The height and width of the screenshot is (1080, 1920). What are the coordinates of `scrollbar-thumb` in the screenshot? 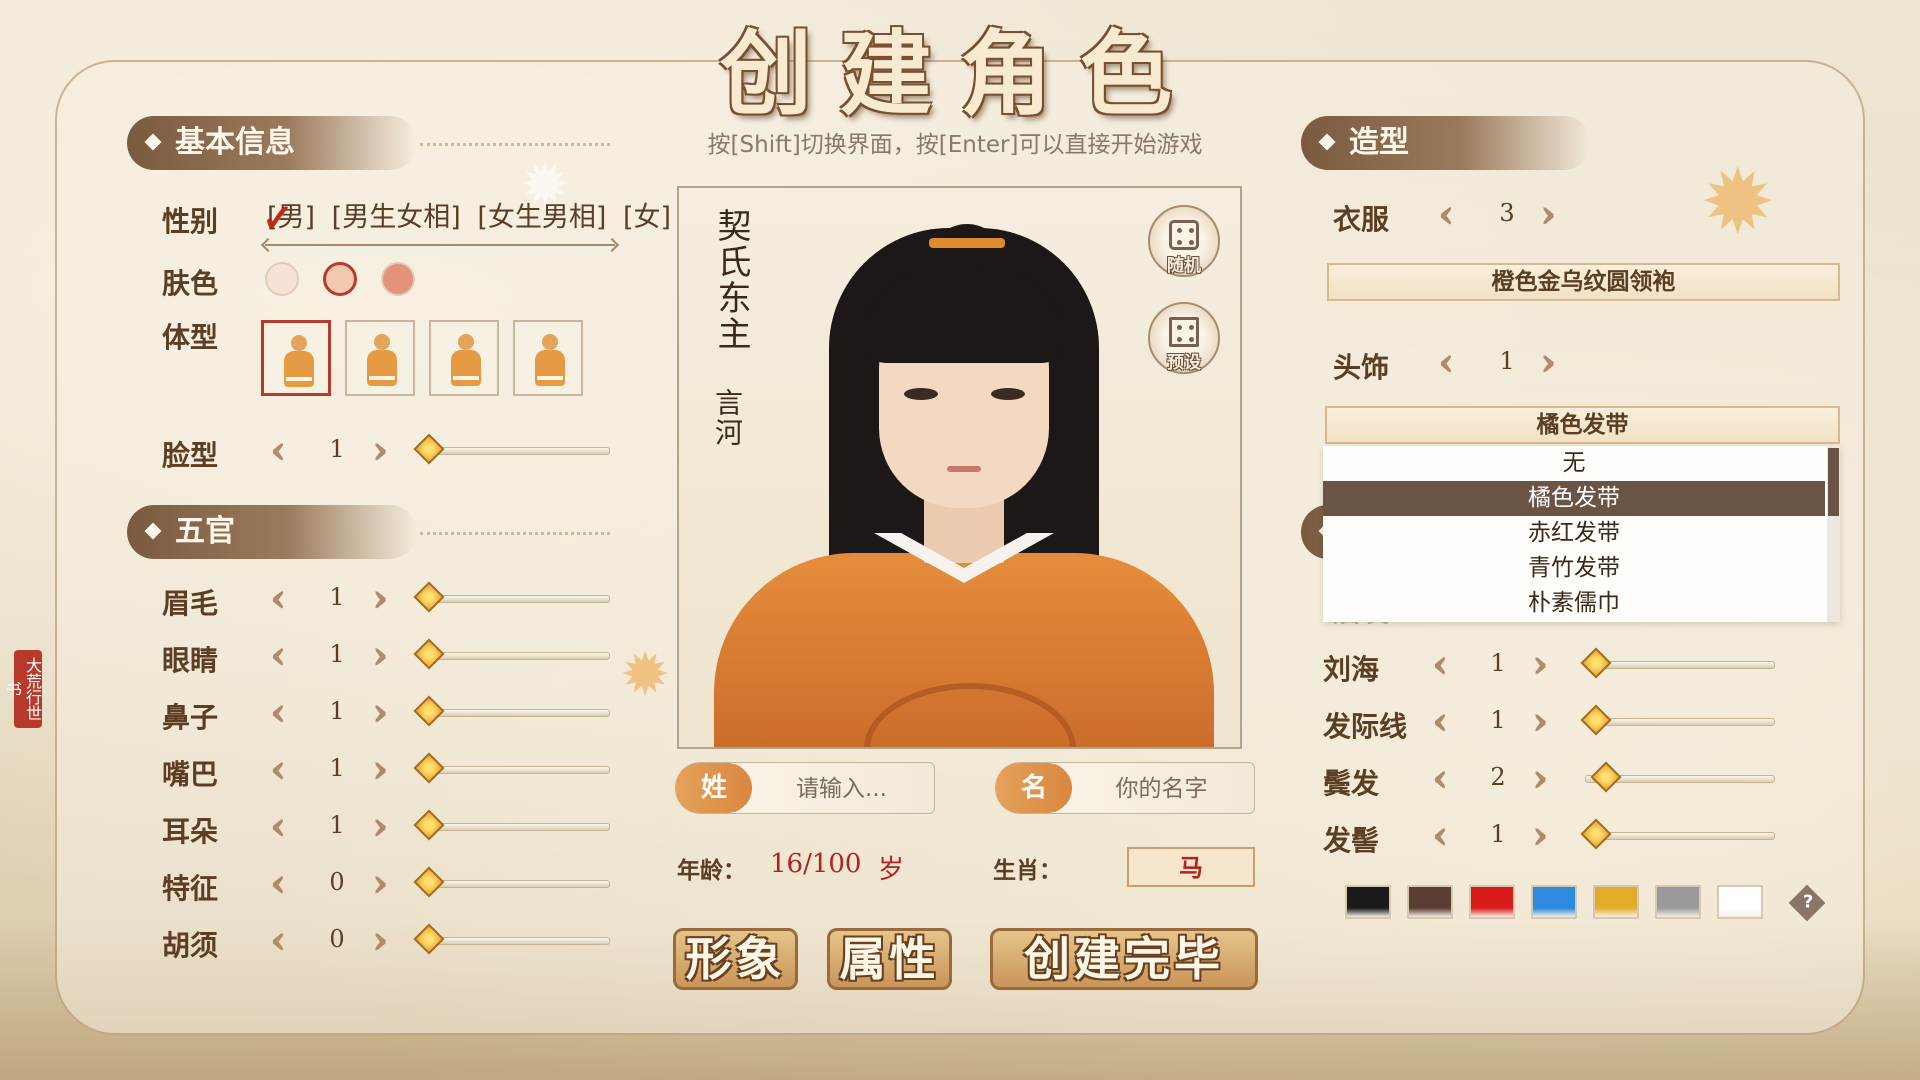 It's located at (1833, 482).